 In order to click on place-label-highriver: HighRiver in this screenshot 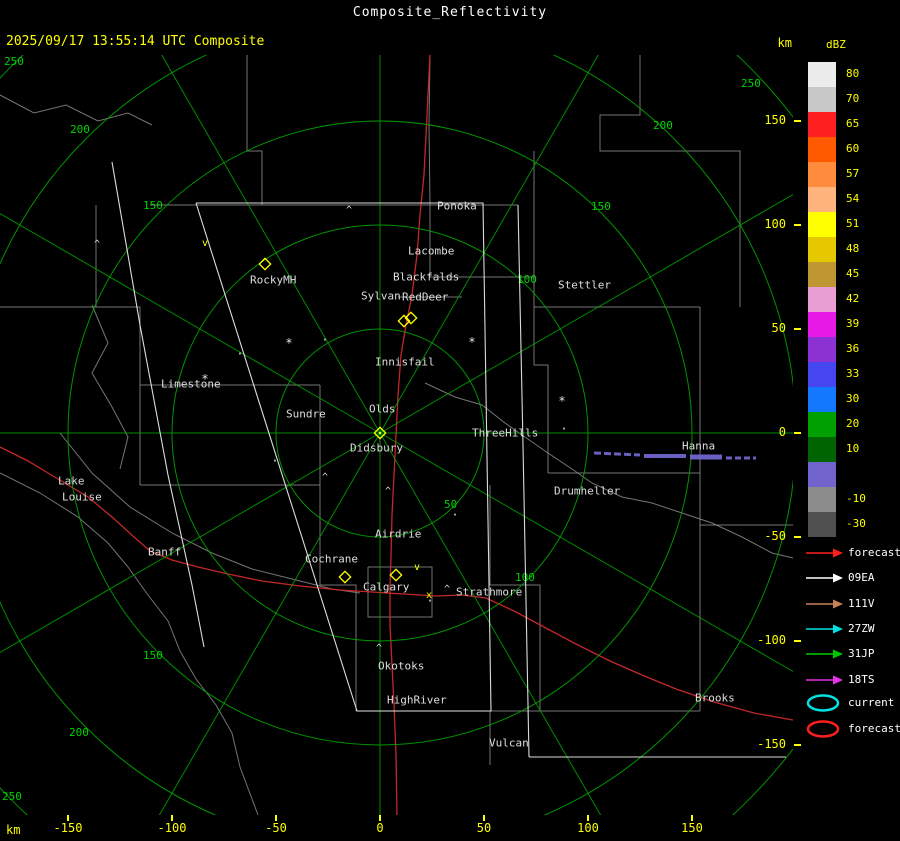, I will do `click(417, 700)`.